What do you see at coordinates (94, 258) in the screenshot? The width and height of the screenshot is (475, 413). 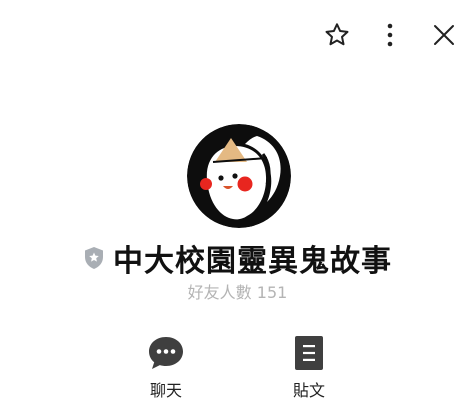 I see `verified-shield-icon` at bounding box center [94, 258].